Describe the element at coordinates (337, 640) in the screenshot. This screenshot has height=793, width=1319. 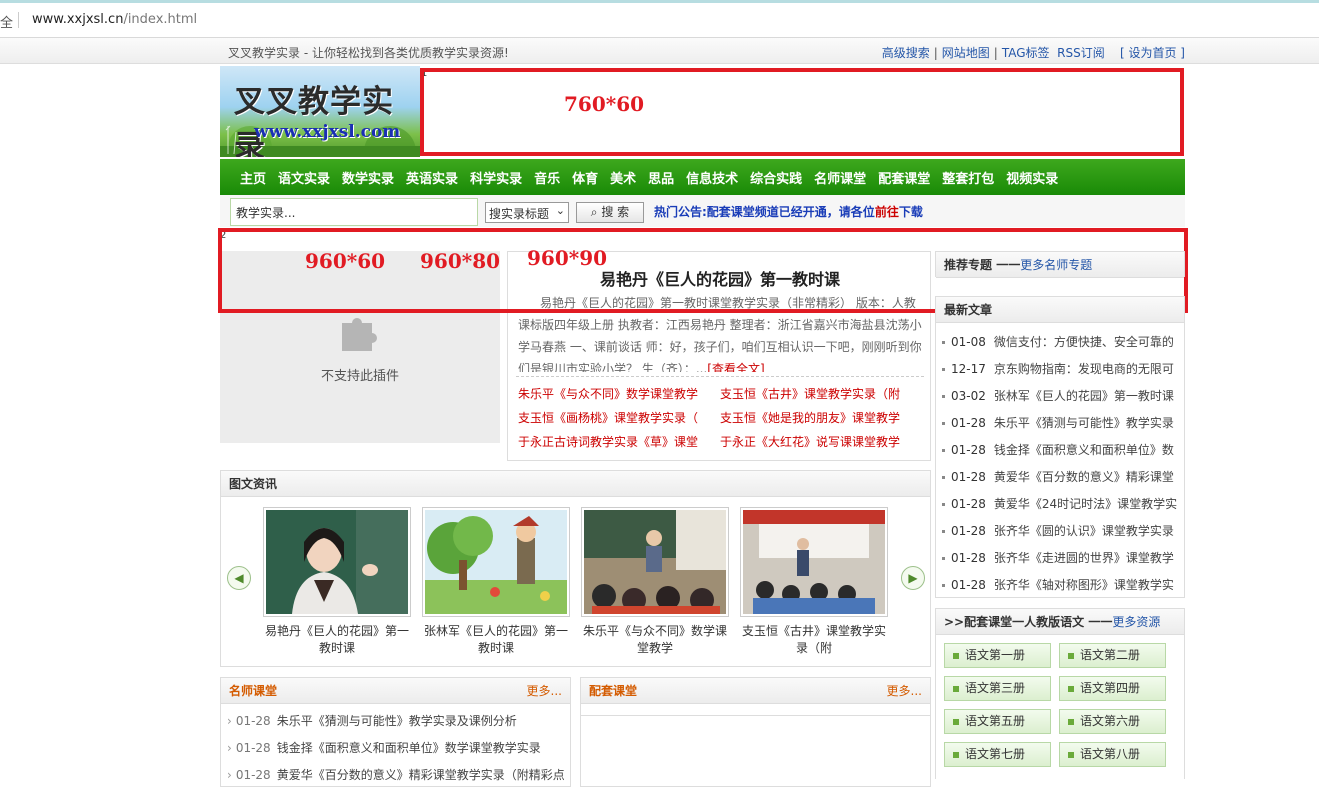
I see `photo-caption: 易艳丹《巨人的花园》第一教时课` at that location.